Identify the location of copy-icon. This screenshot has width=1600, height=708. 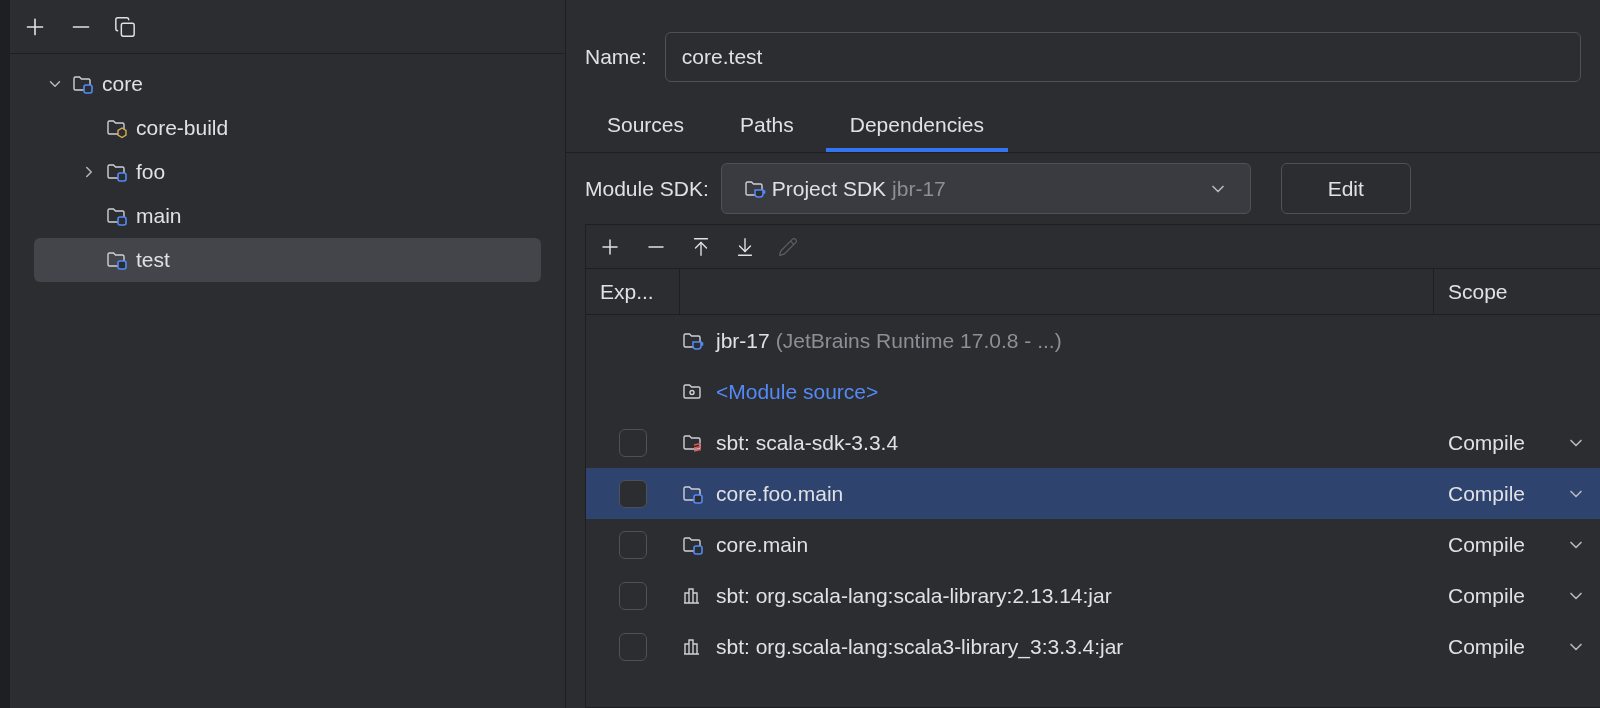
(125, 26).